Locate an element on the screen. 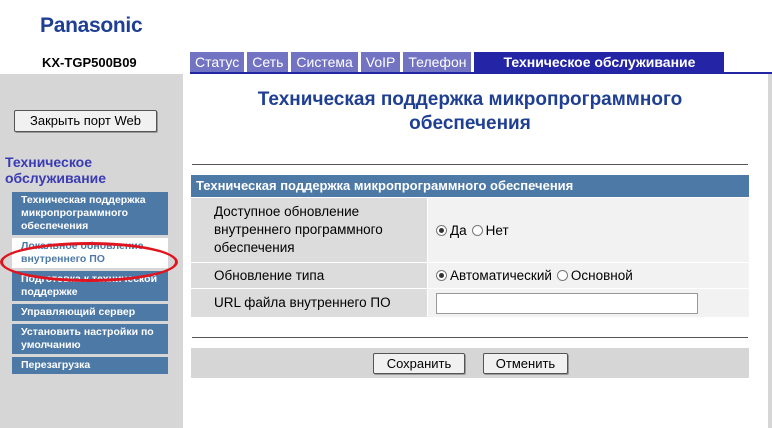  update-type-options: Автоматический Основной is located at coordinates (588, 275).